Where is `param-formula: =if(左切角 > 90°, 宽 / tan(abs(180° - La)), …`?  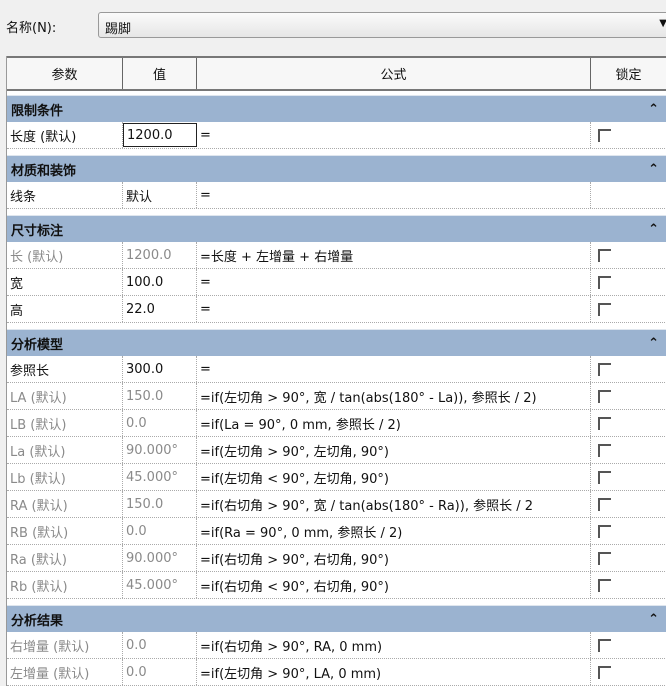 param-formula: =if(左切角 > 90°, 宽 / tan(abs(180° - La)), … is located at coordinates (394, 396).